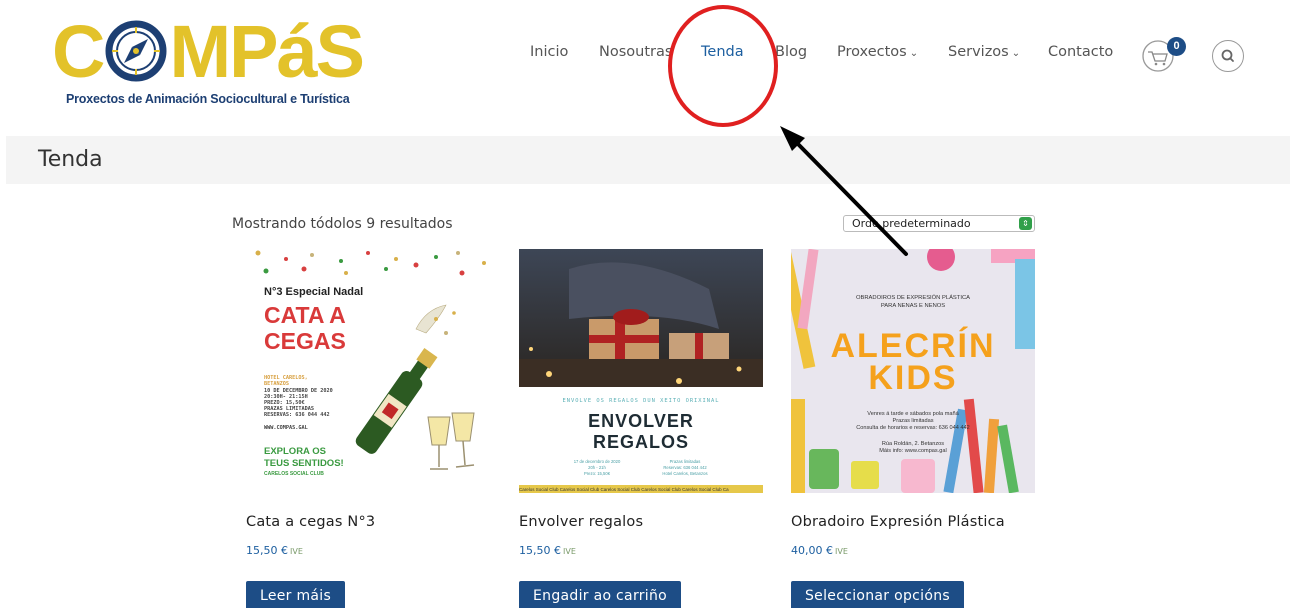 Image resolution: width=1290 pixels, height=608 pixels. Describe the element at coordinates (913, 444) in the screenshot. I see `poster-detail: Rúa Roldán, 2. Betanzos` at that location.